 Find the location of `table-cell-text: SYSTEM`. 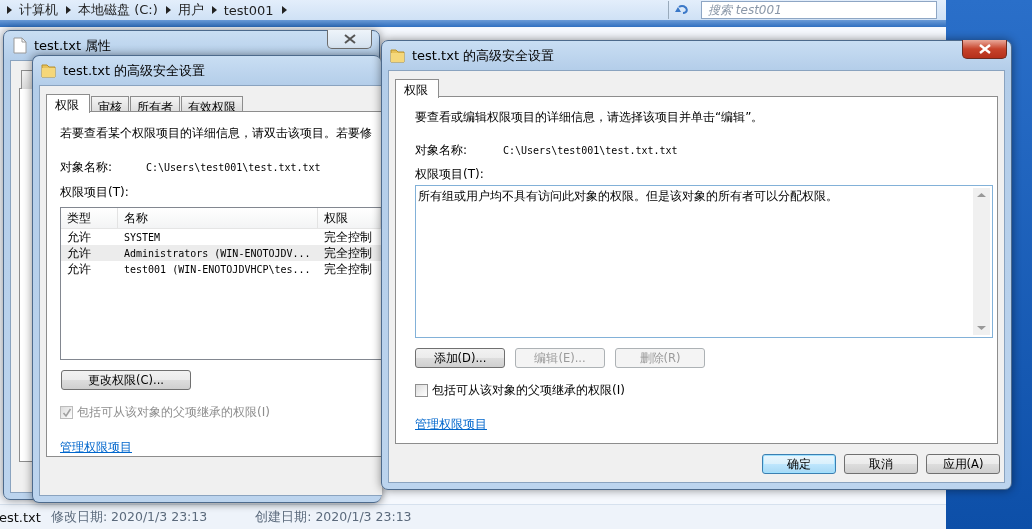

table-cell-text: SYSTEM is located at coordinates (142, 237).